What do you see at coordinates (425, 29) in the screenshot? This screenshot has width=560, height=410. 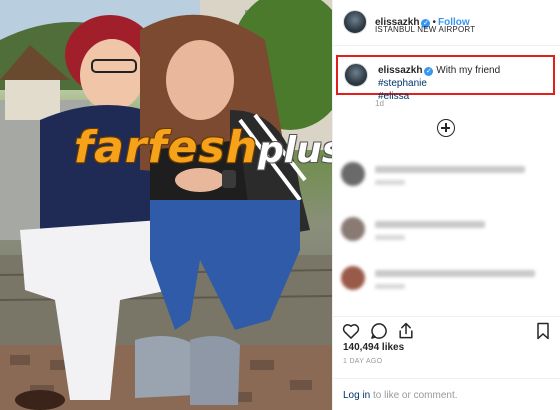 I see `location-link: ISTANBUL NEW AIRPORT` at bounding box center [425, 29].